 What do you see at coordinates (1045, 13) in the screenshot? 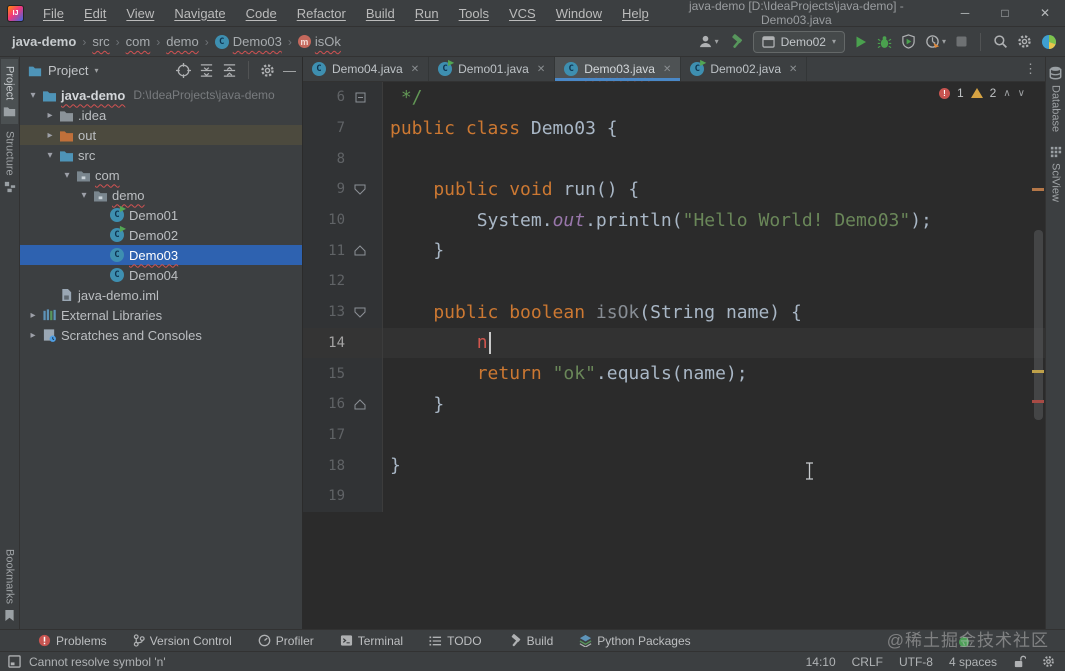
I see `close-button: ✕` at bounding box center [1045, 13].